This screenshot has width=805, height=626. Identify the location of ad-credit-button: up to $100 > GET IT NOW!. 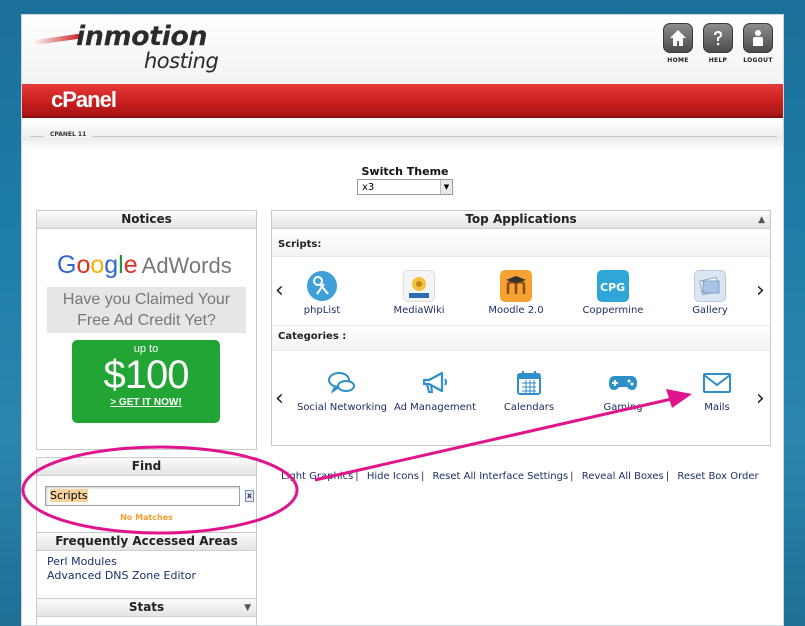
(146, 381).